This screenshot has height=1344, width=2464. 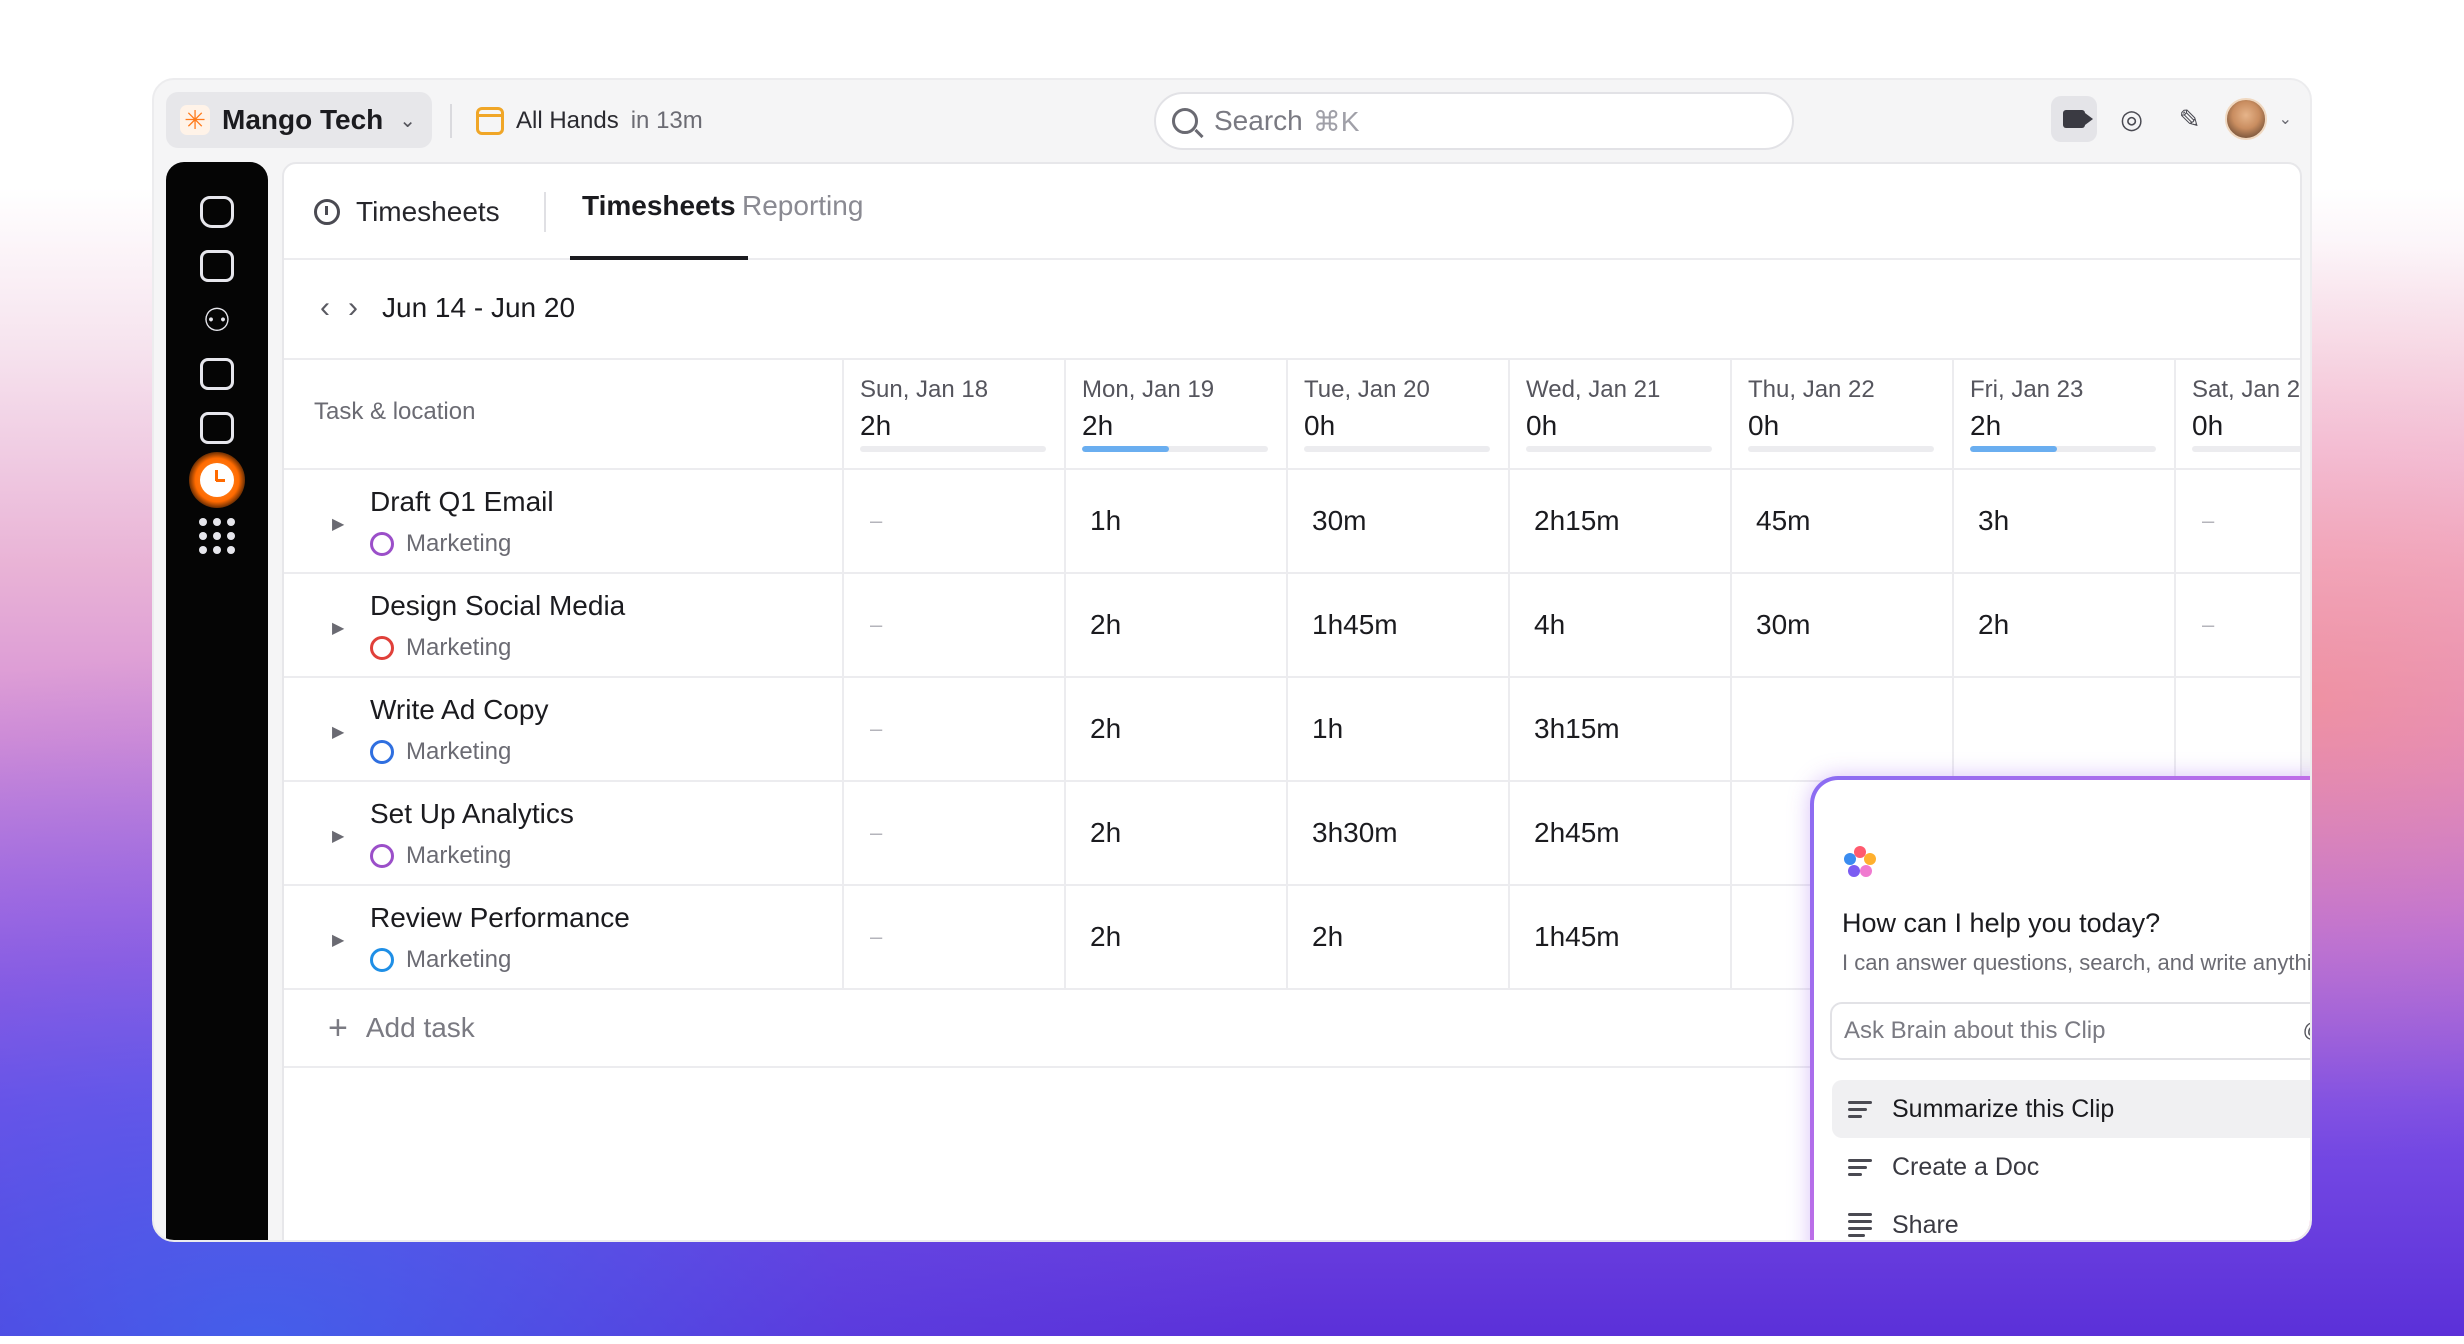 I want to click on docs-icon, so click(x=217, y=266).